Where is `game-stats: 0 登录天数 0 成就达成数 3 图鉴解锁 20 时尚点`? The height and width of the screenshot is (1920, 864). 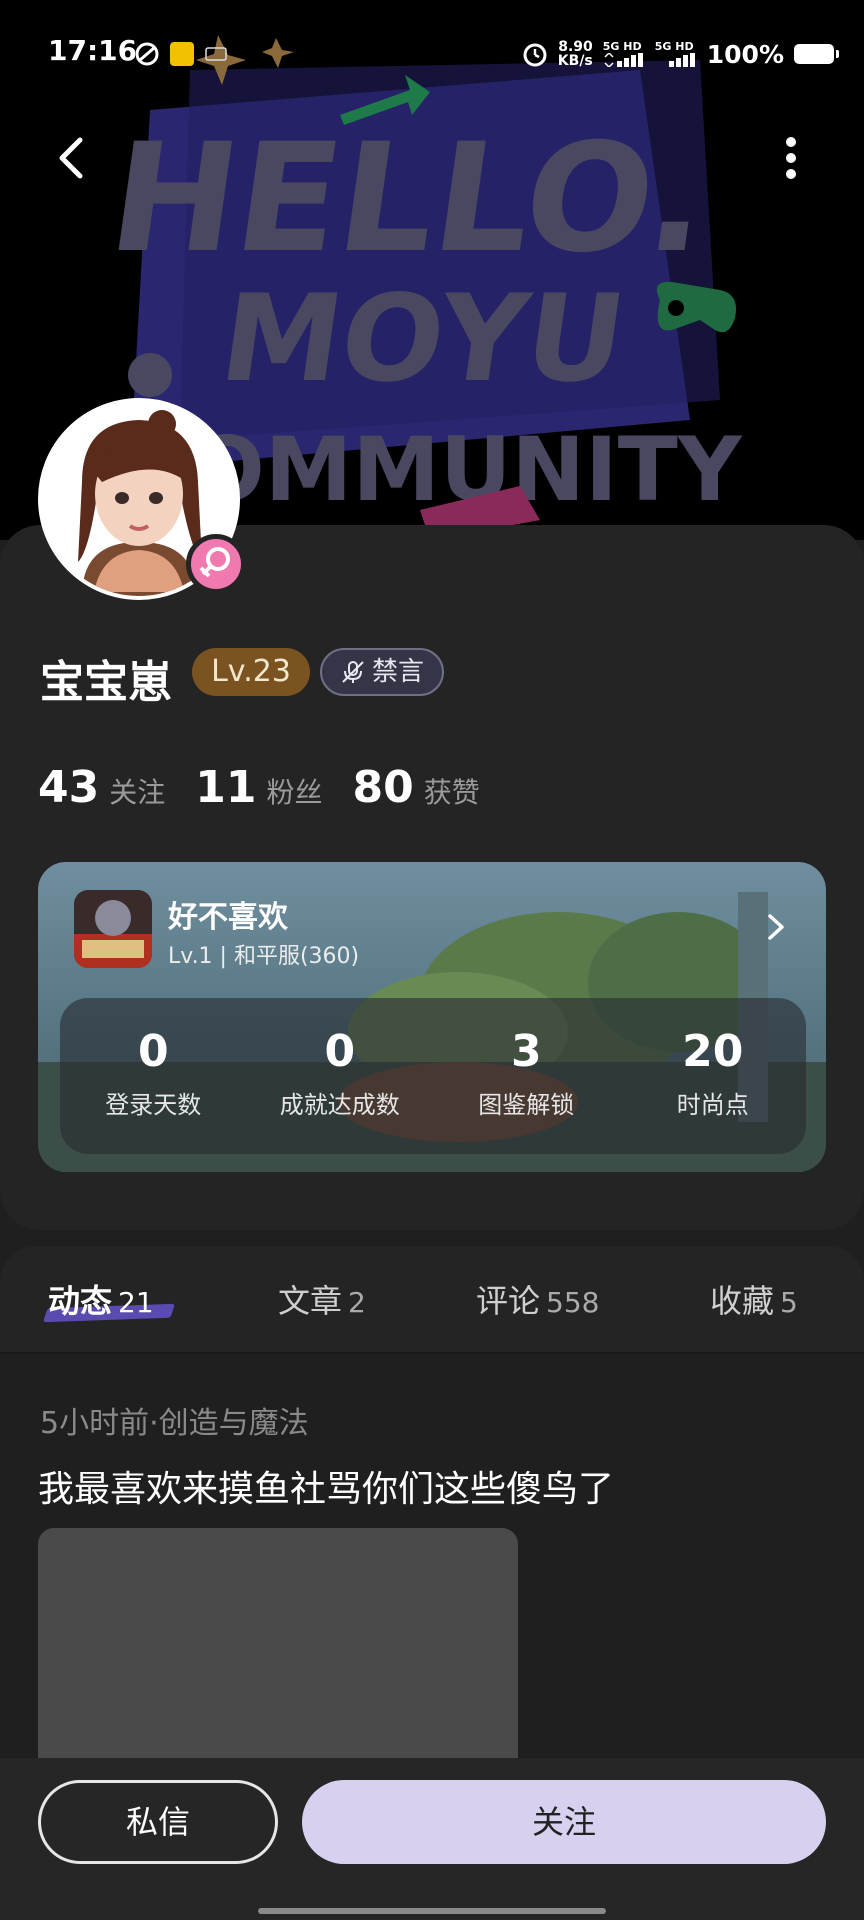 game-stats: 0 登录天数 0 成就达成数 3 图鉴解锁 20 时尚点 is located at coordinates (433, 1076).